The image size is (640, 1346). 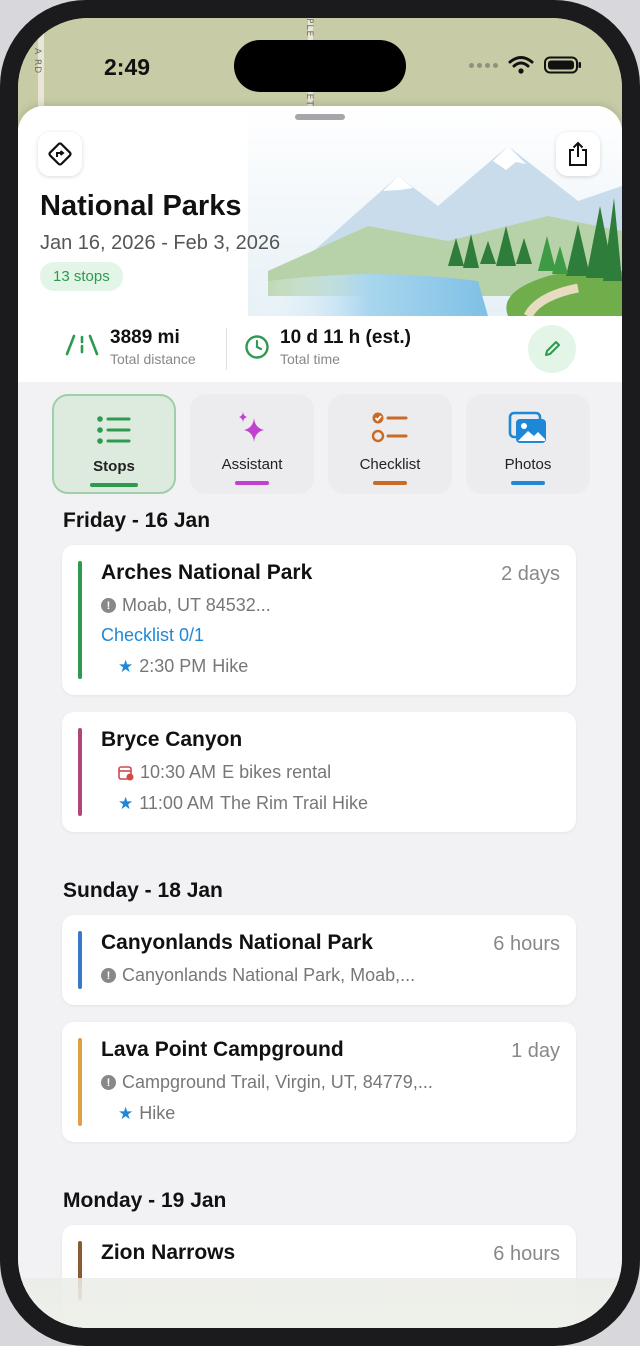 I want to click on distance-stat: 3889 mi Total distance, so click(x=130, y=347).